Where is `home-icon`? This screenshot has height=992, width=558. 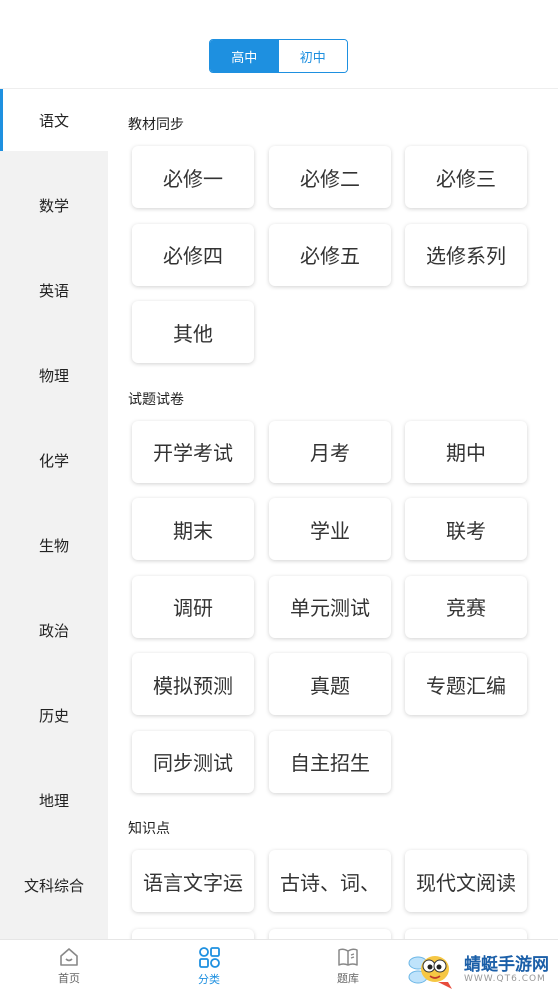 home-icon is located at coordinates (69, 956).